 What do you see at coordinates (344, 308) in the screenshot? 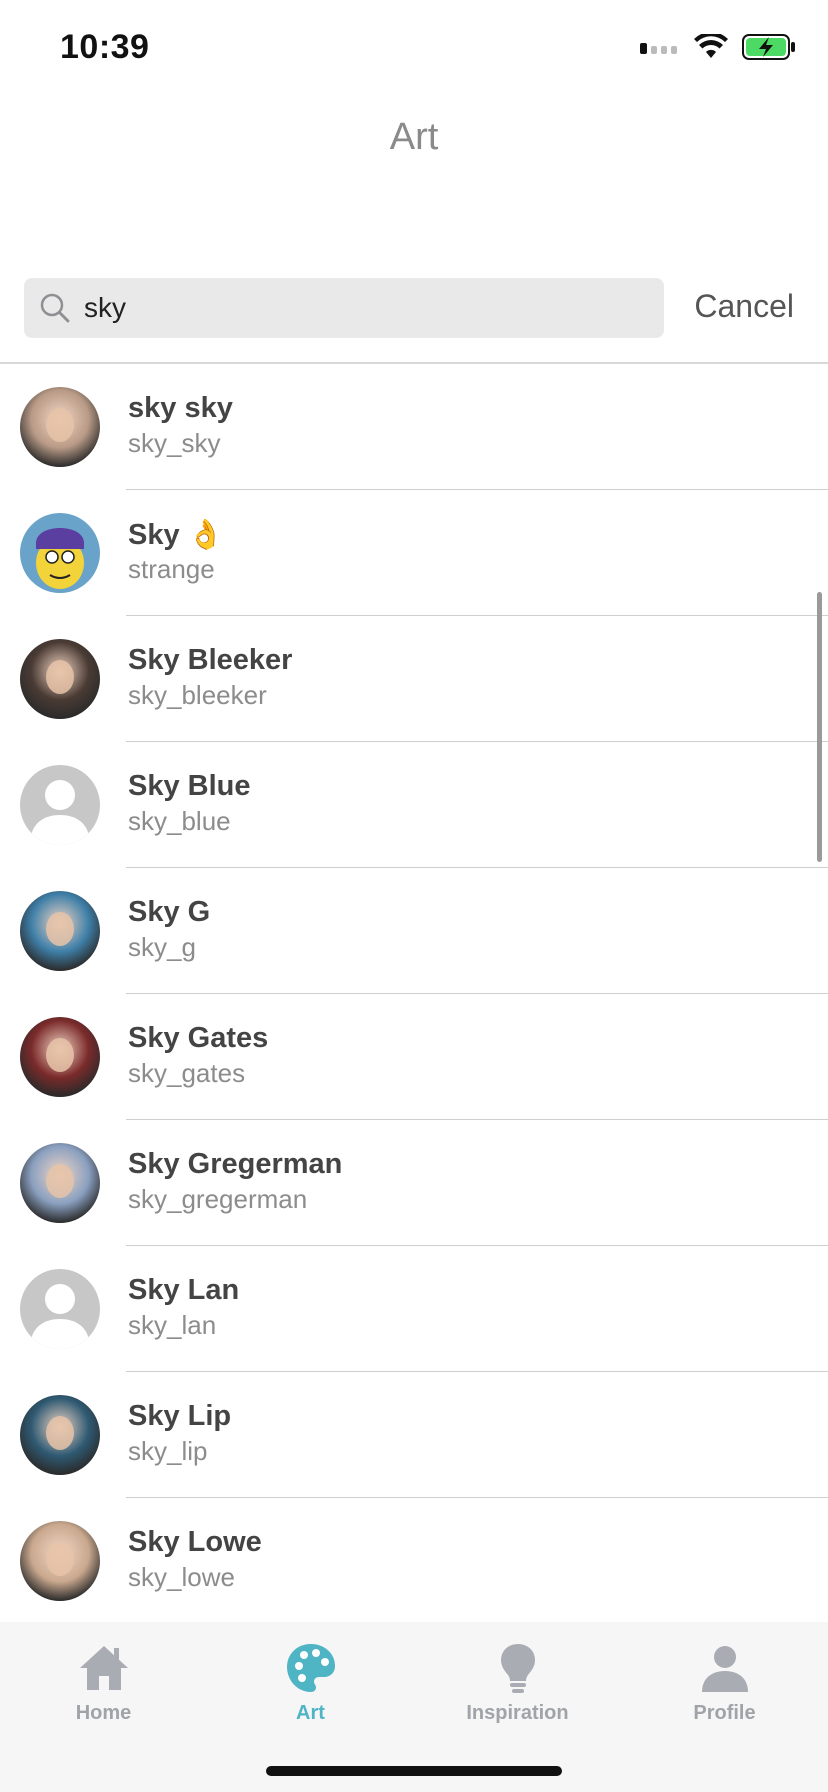
I see `search-input: sky` at bounding box center [344, 308].